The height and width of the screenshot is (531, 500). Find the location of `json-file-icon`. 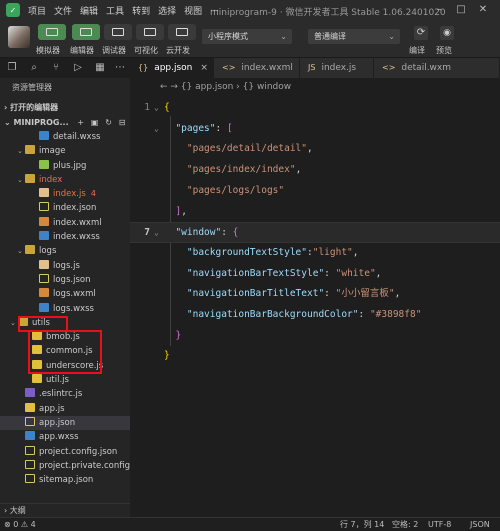

json-file-icon is located at coordinates (30, 479).